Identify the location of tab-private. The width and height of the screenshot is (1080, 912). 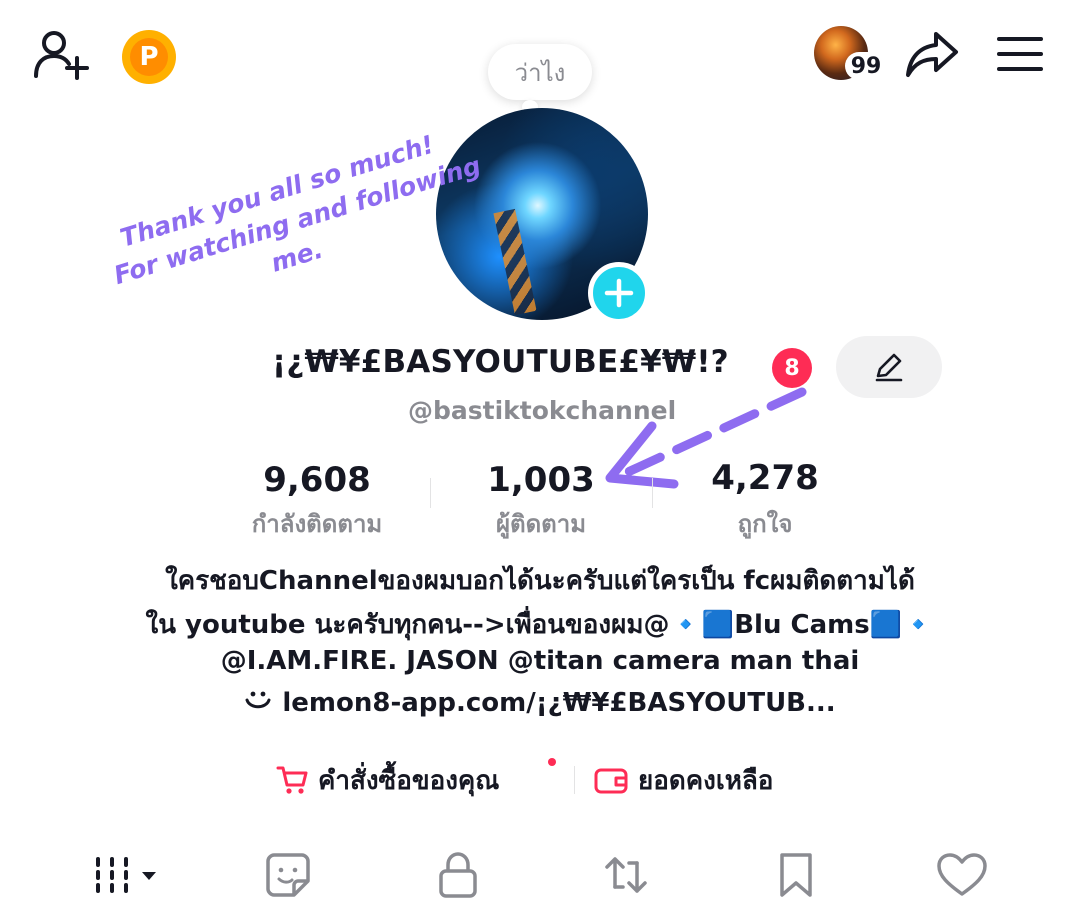
(458, 875).